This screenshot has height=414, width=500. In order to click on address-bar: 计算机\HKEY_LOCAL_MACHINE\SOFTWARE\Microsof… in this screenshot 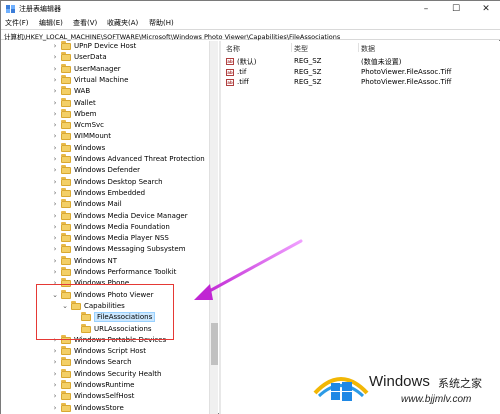, I will do `click(250, 35)`.